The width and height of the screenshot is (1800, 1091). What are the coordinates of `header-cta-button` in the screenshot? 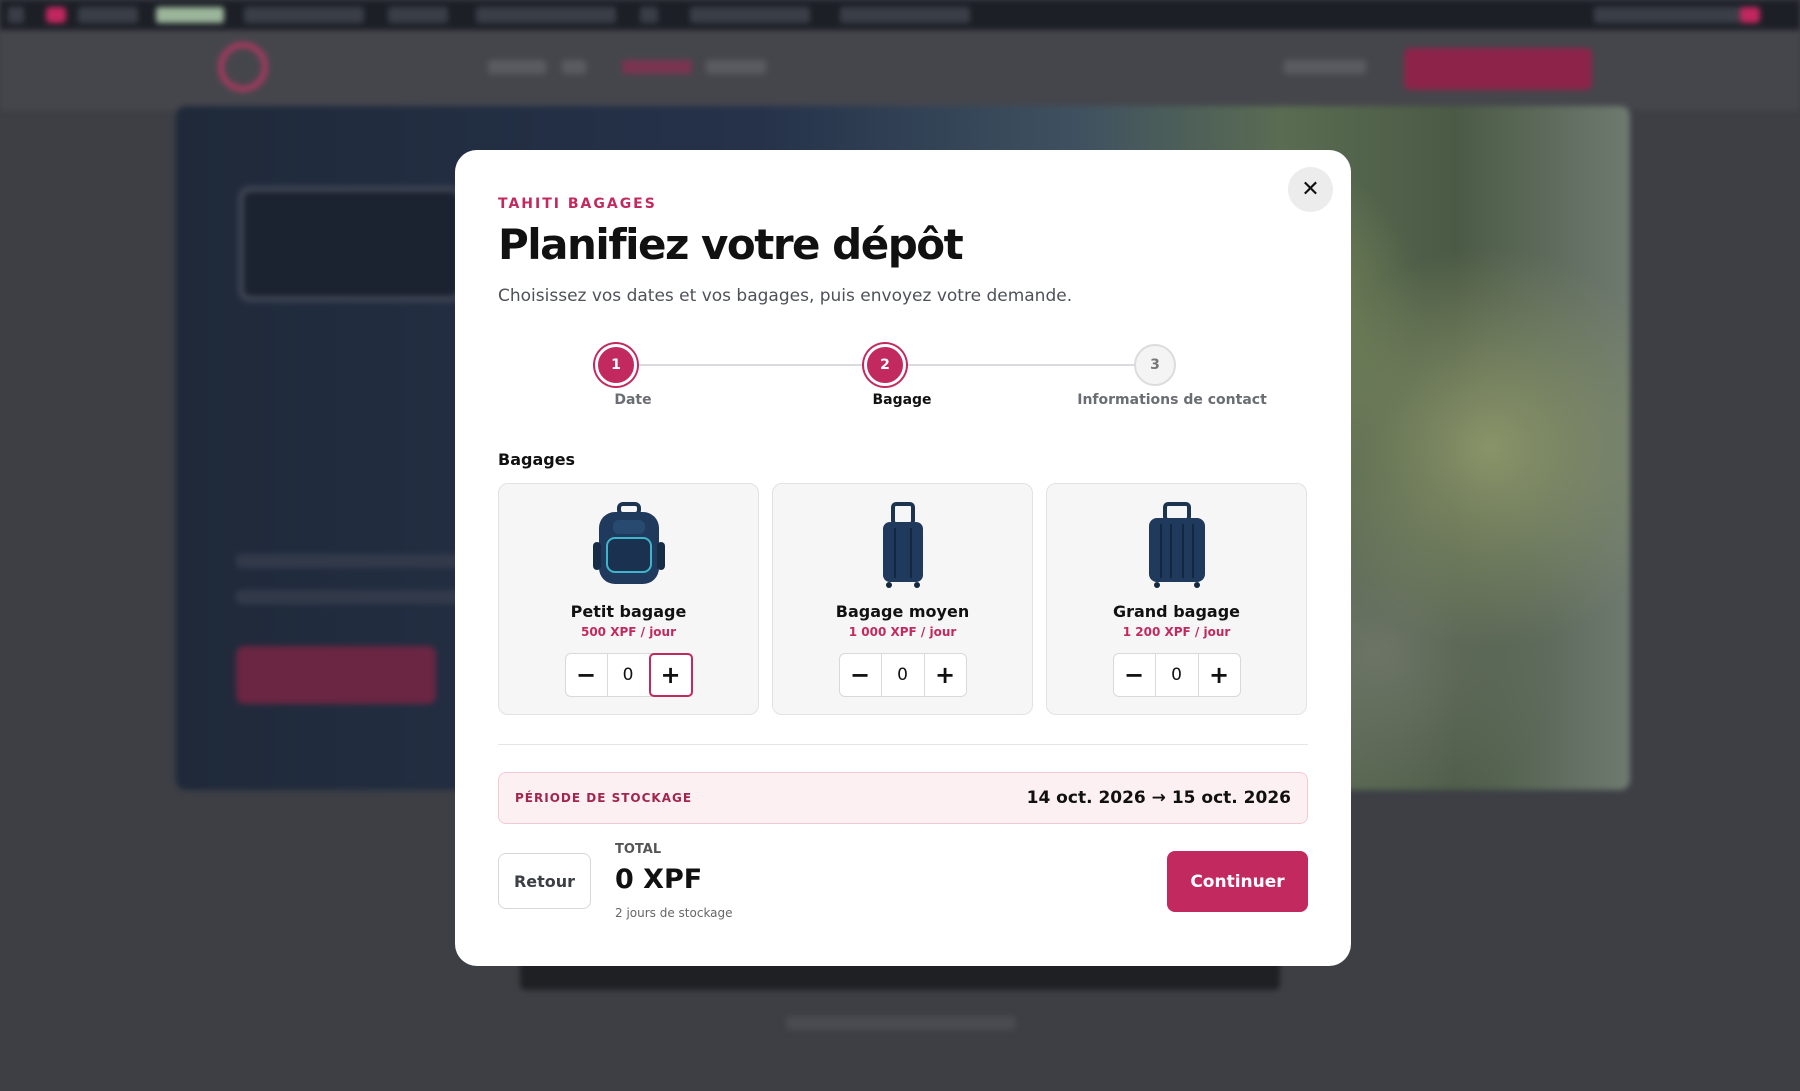 It's located at (1498, 69).